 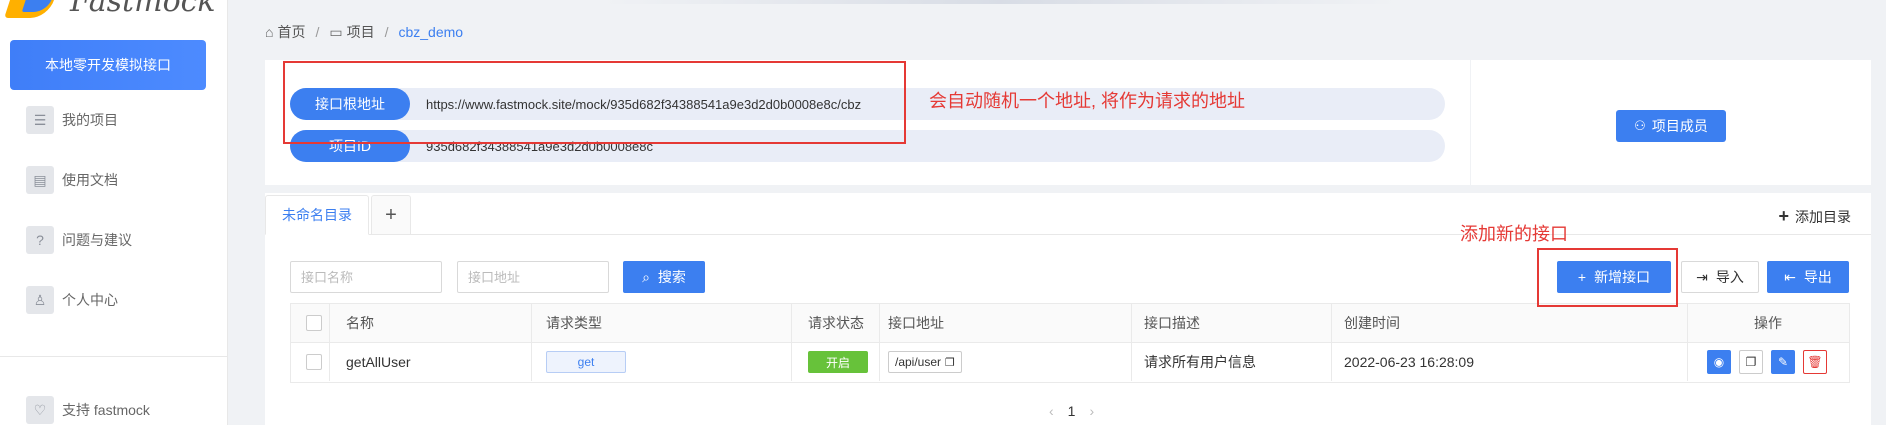 I want to click on home-icon: ⌂, so click(x=269, y=32).